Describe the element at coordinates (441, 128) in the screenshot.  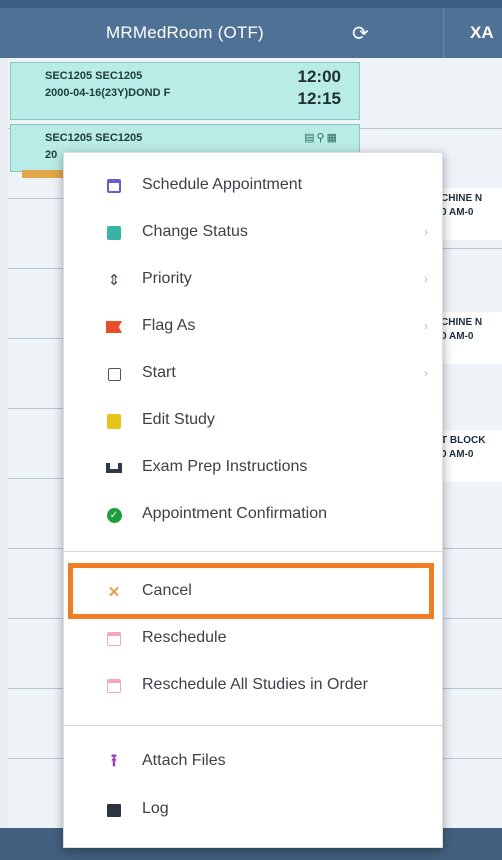
I see `slot-divider` at that location.